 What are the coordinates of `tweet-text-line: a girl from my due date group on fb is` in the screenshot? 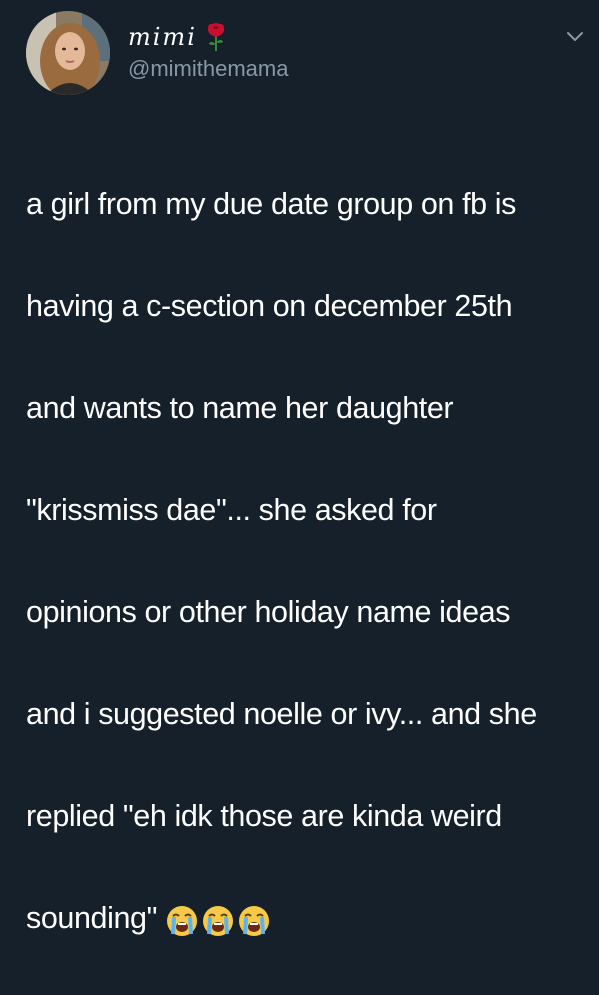 It's located at (271, 204).